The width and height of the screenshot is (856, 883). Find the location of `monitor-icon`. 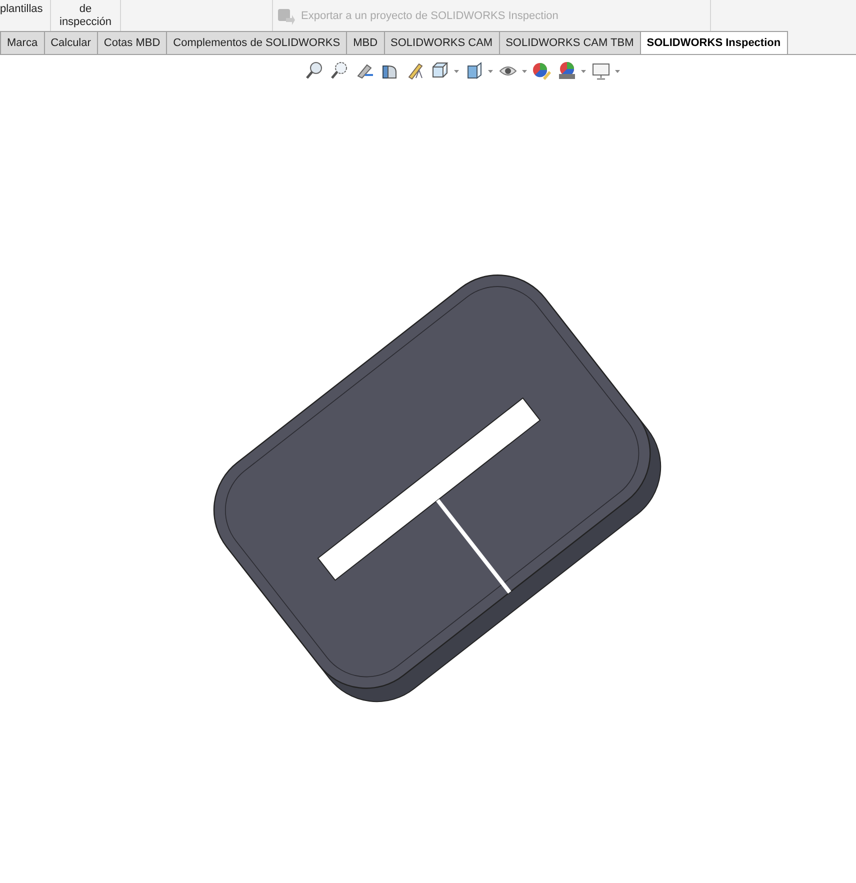

monitor-icon is located at coordinates (601, 71).